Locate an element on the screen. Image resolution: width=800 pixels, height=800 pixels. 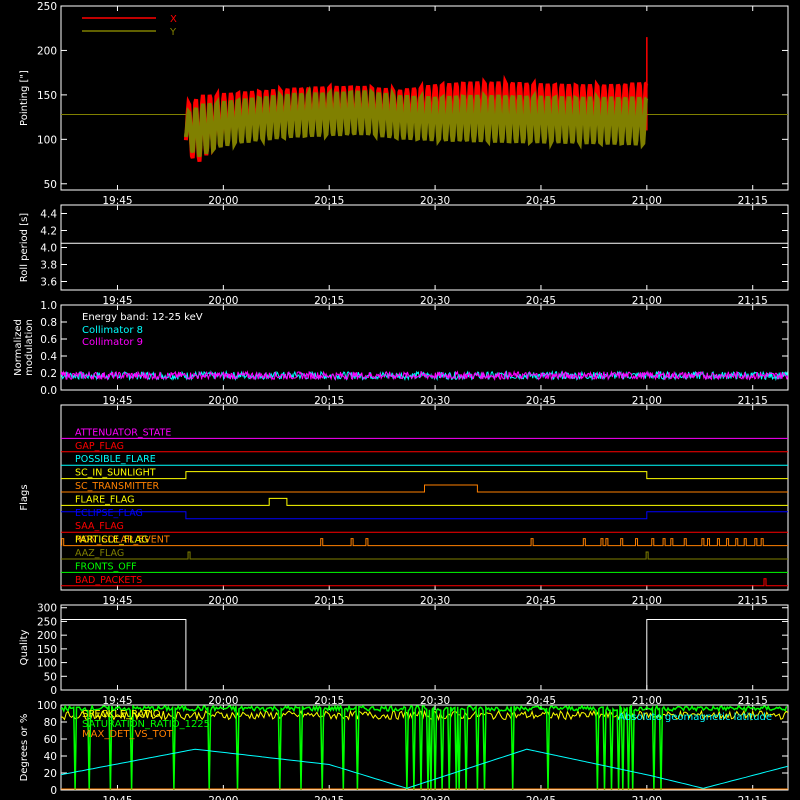
y-tick-label: 3.8 is located at coordinates (48, 266).